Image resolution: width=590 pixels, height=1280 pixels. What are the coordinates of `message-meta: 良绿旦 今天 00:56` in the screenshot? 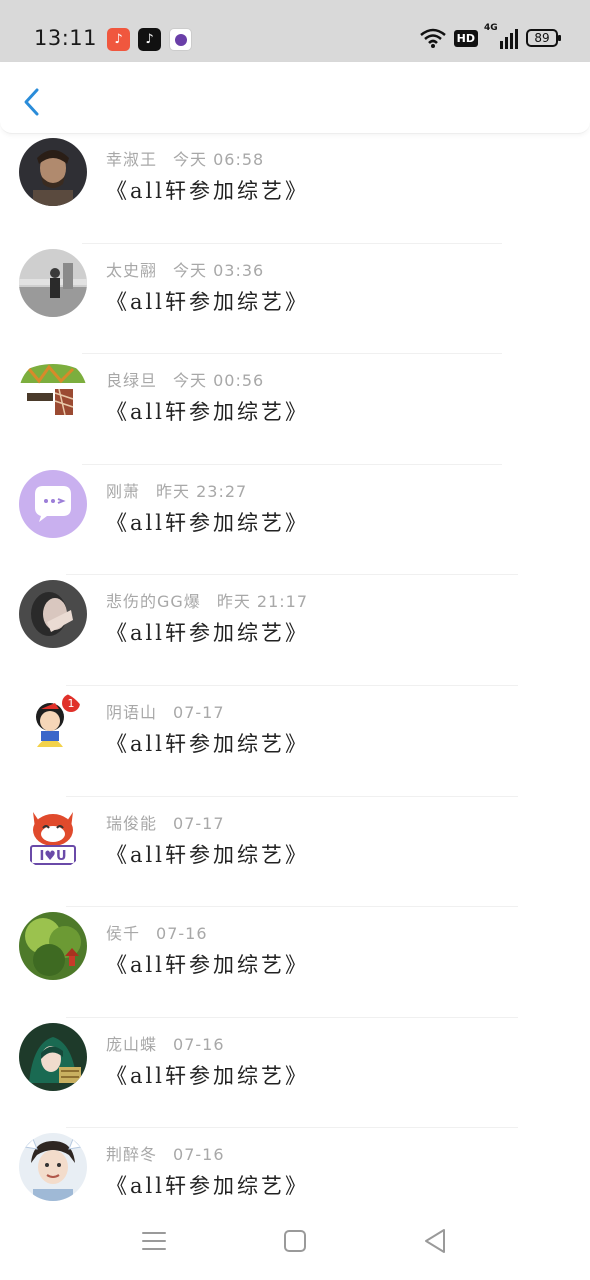 It's located at (185, 379).